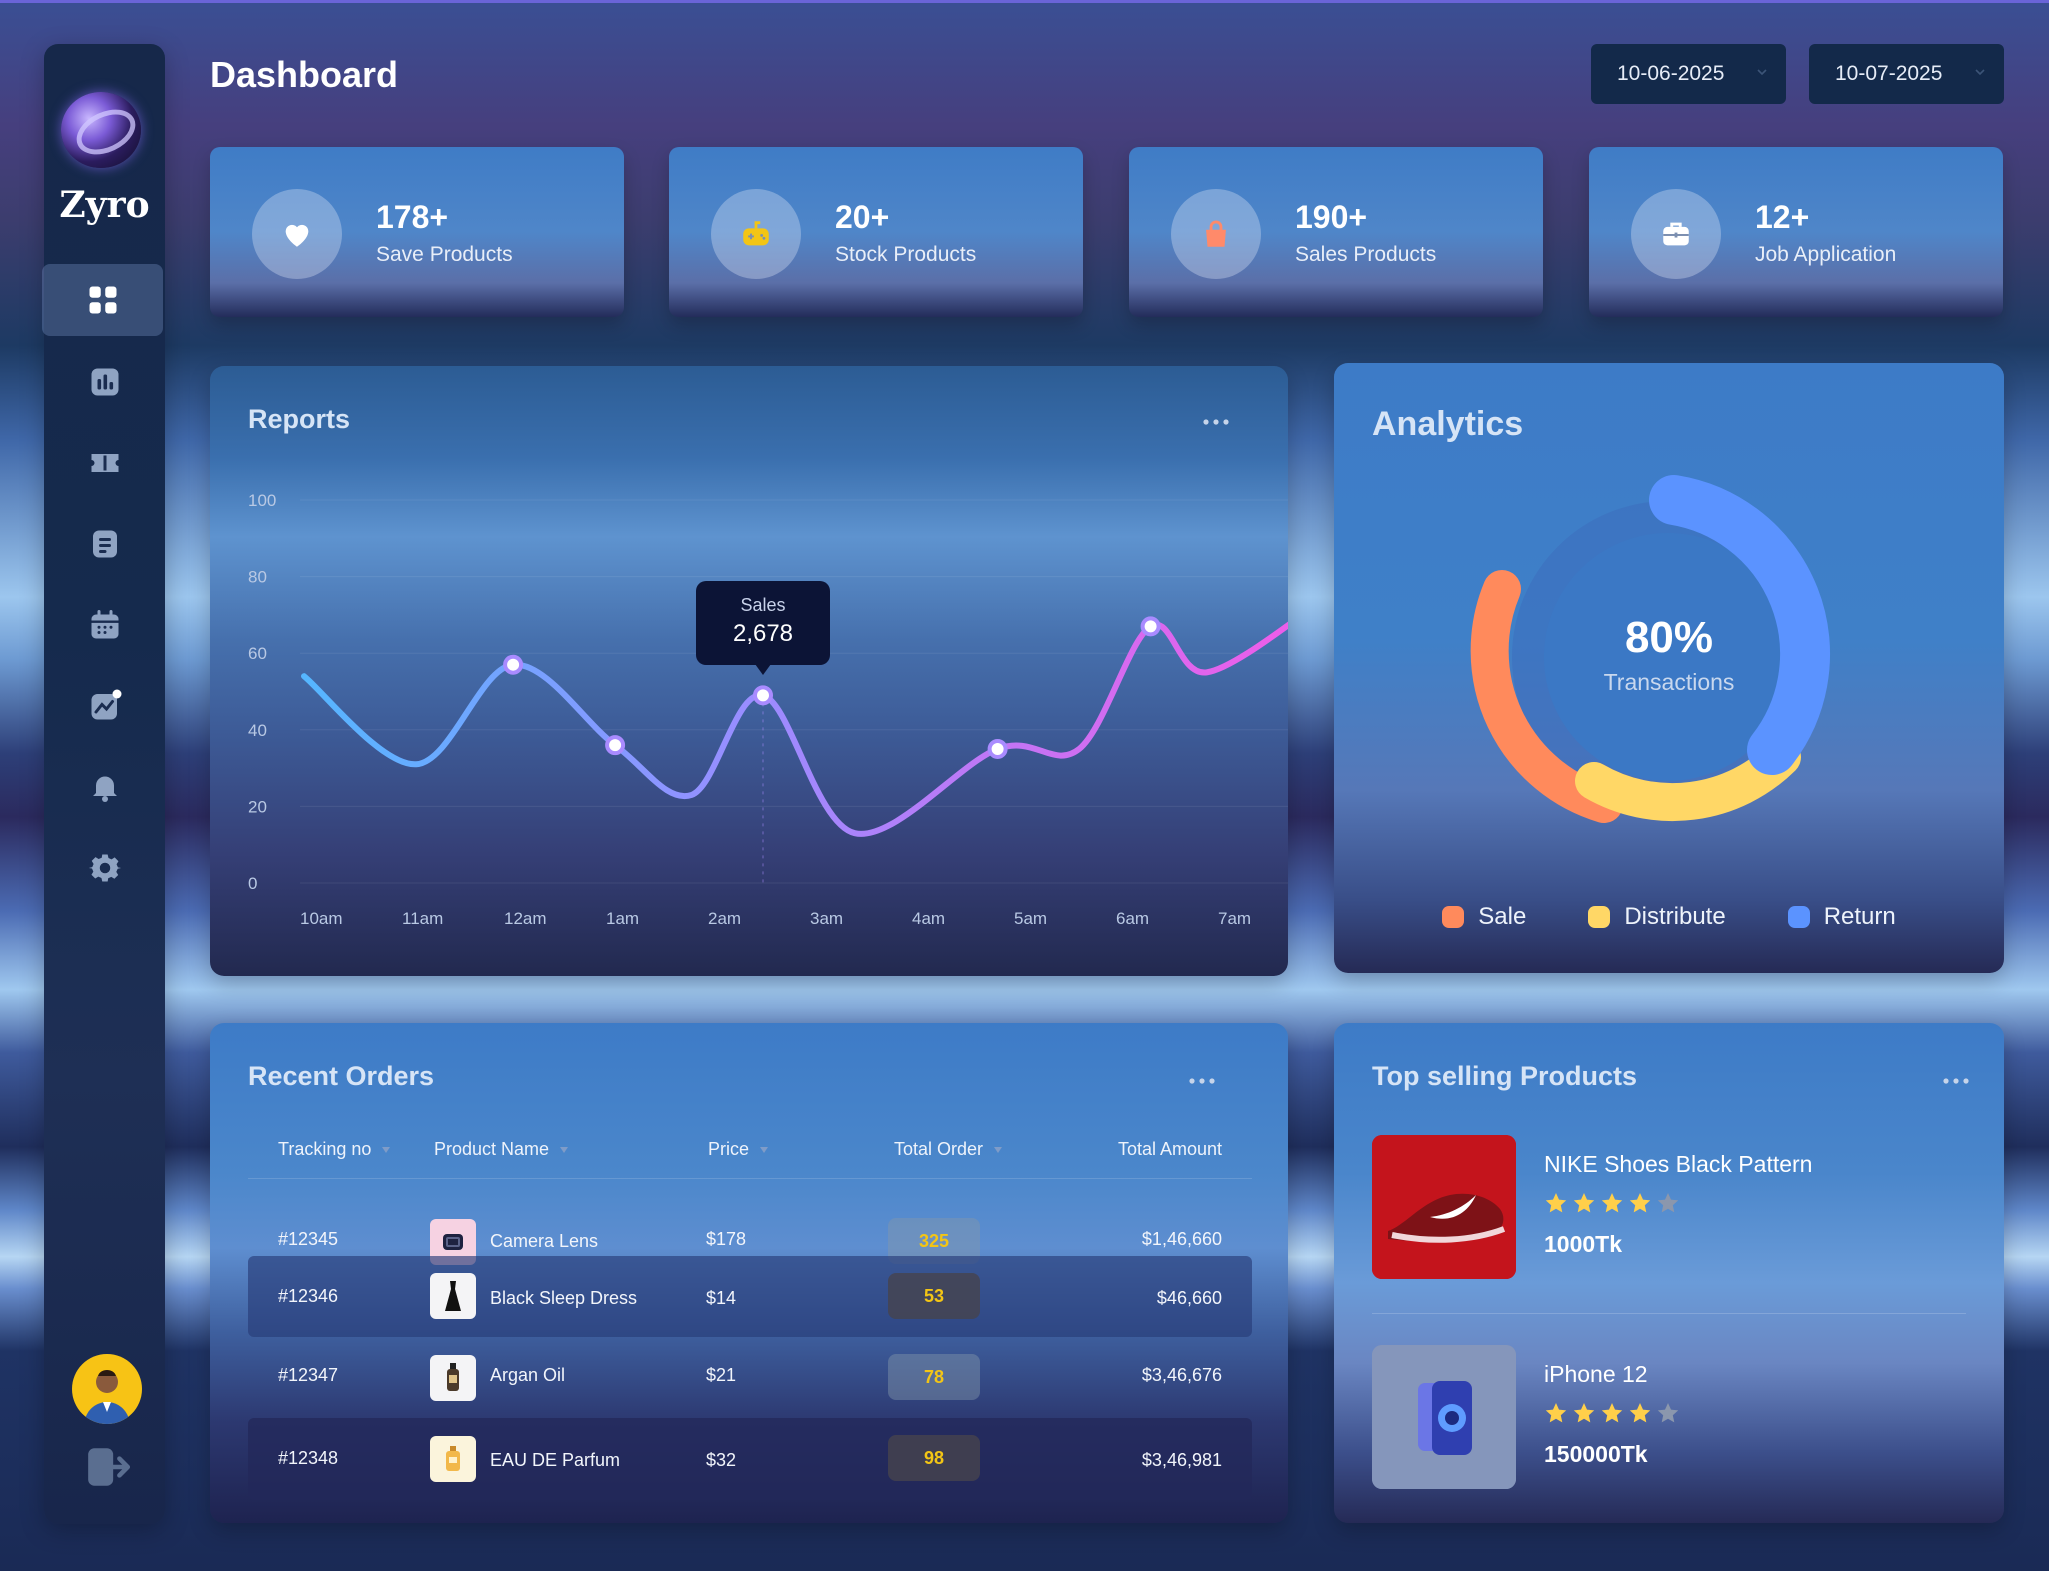  Describe the element at coordinates (107, 1389) in the screenshot. I see `user-avatar` at that location.